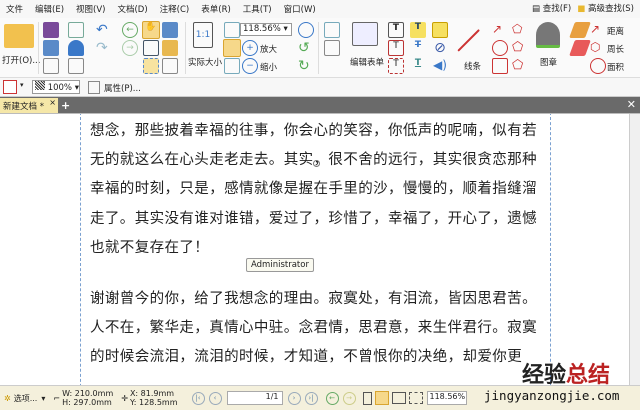 The width and height of the screenshot is (640, 410). I want to click on export-icon, so click(51, 66).